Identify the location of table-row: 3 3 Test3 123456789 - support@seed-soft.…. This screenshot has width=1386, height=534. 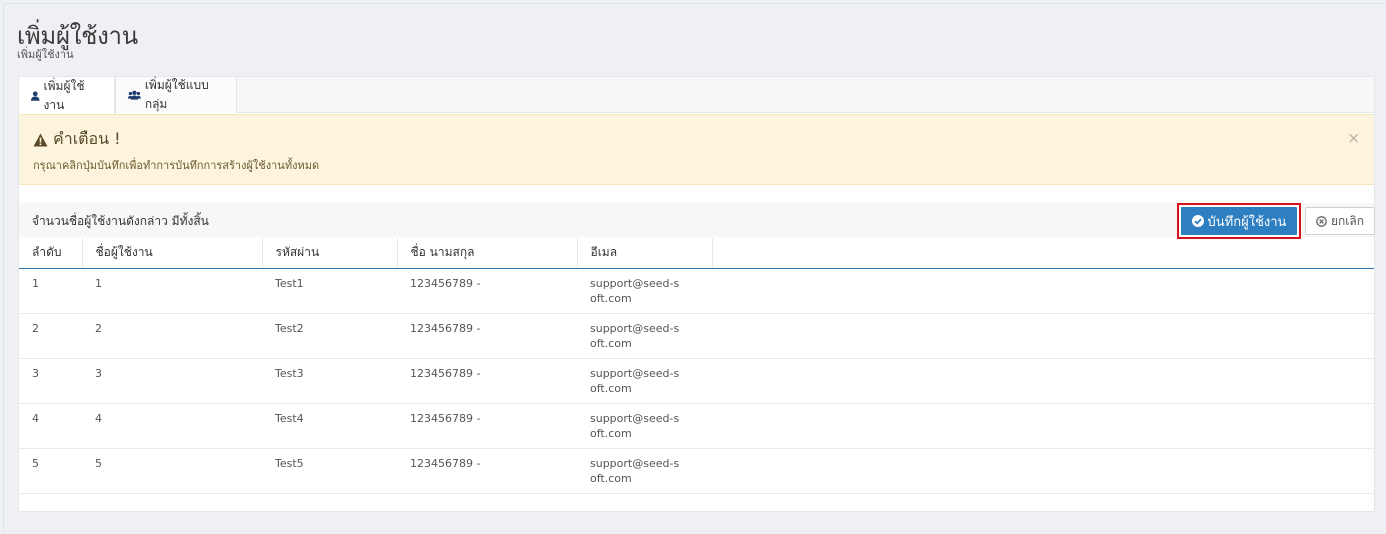
(696, 381).